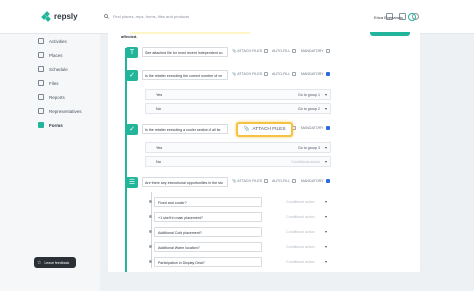 The image size is (474, 291). I want to click on form-icon, so click(41, 125).